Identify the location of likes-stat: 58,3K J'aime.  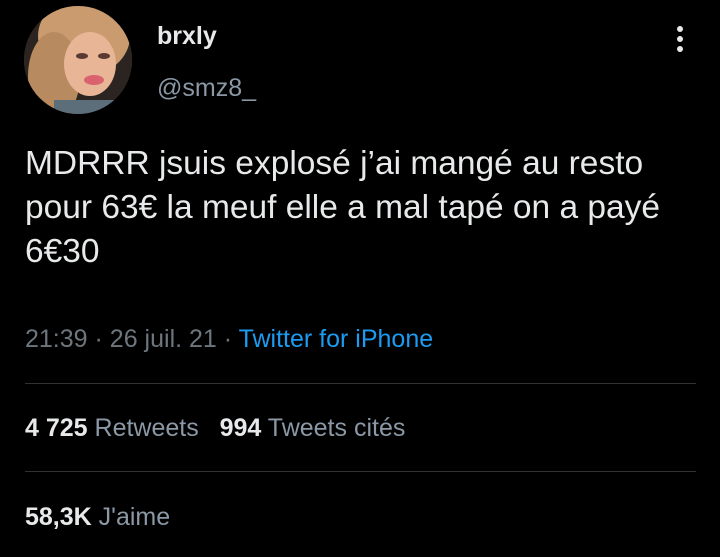
(97, 517).